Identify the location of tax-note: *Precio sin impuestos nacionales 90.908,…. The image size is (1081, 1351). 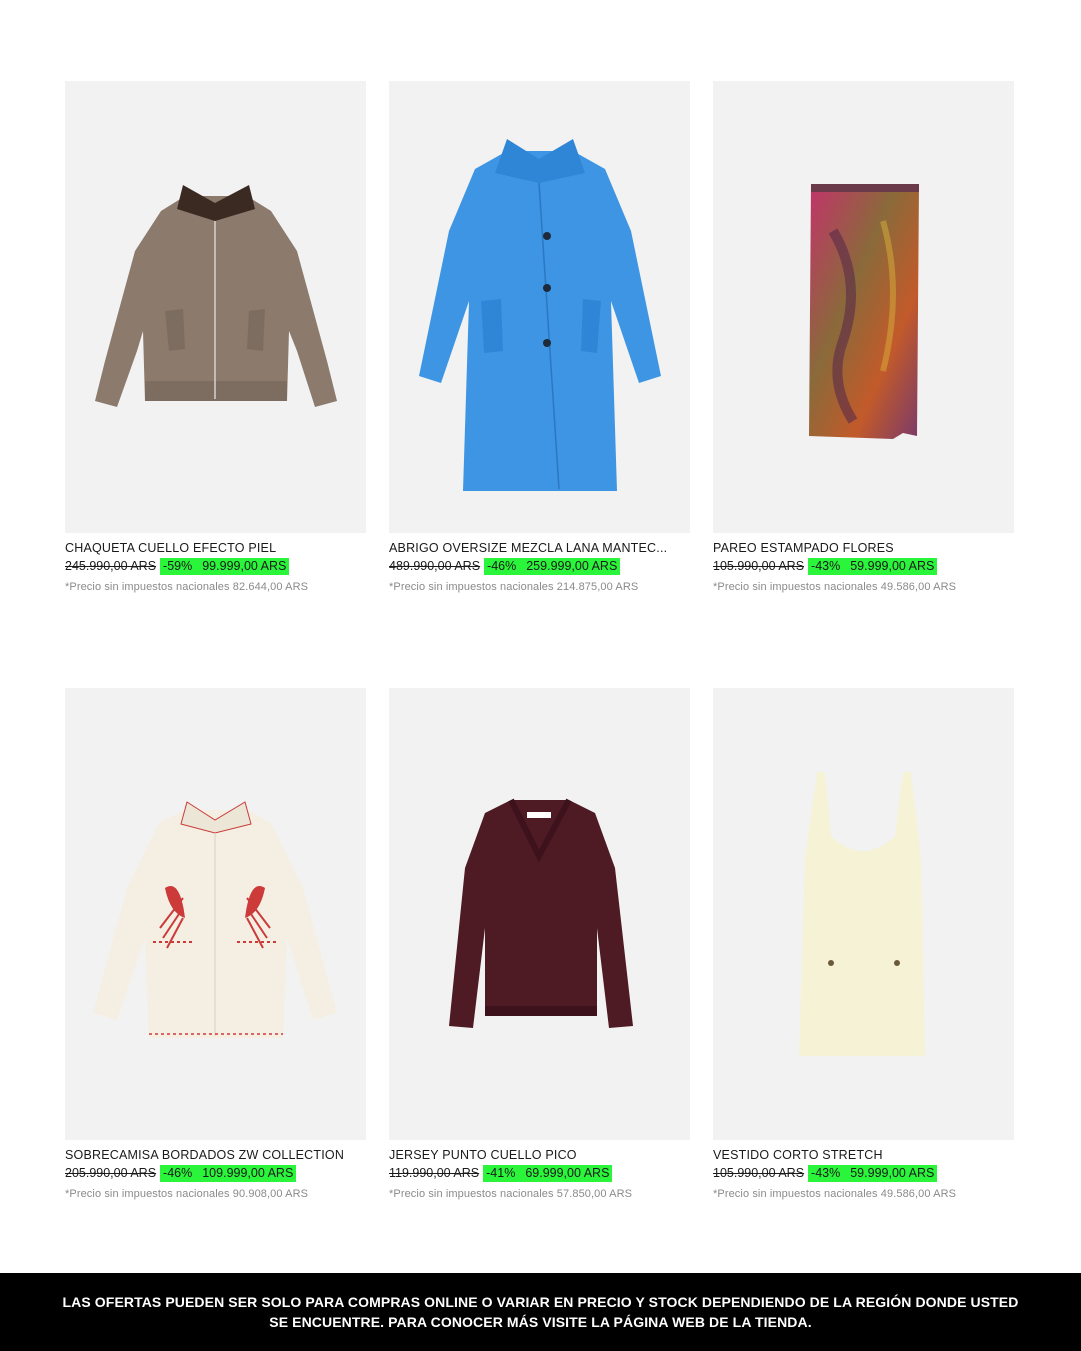
(187, 1194).